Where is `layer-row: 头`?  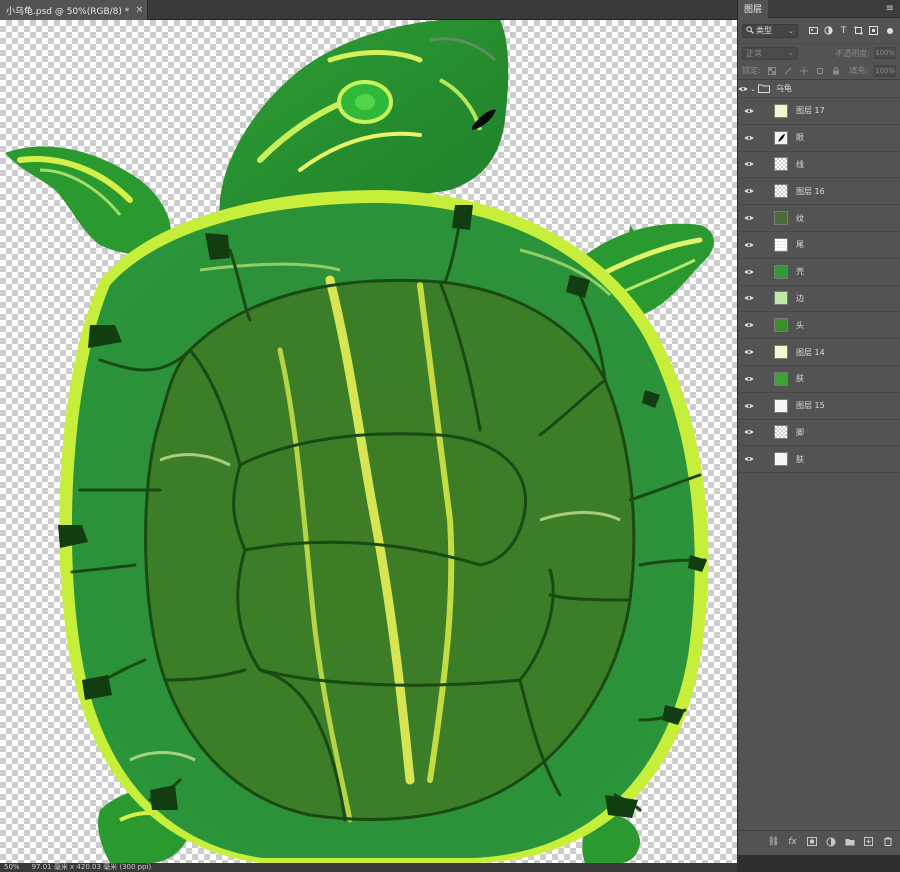
layer-row: 头 is located at coordinates (819, 326).